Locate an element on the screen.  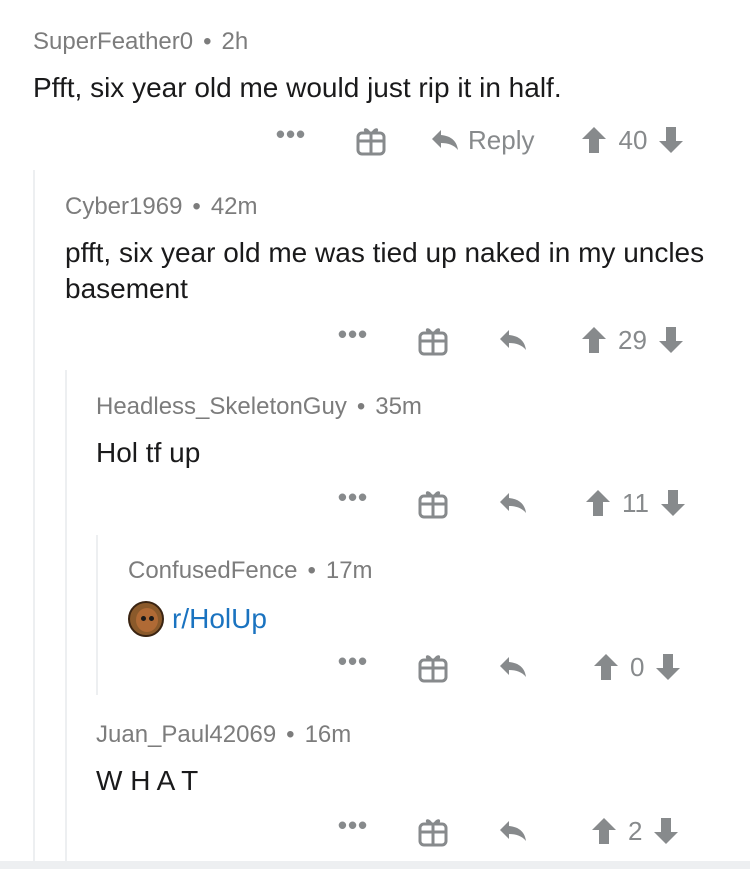
comment-meta: Headless_SkeletonGuy • 35m is located at coordinates (396, 407).